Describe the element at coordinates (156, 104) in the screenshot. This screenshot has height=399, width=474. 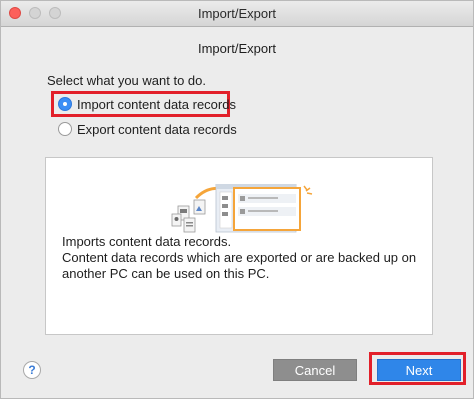
I see `import-option-label: Import content data records` at that location.